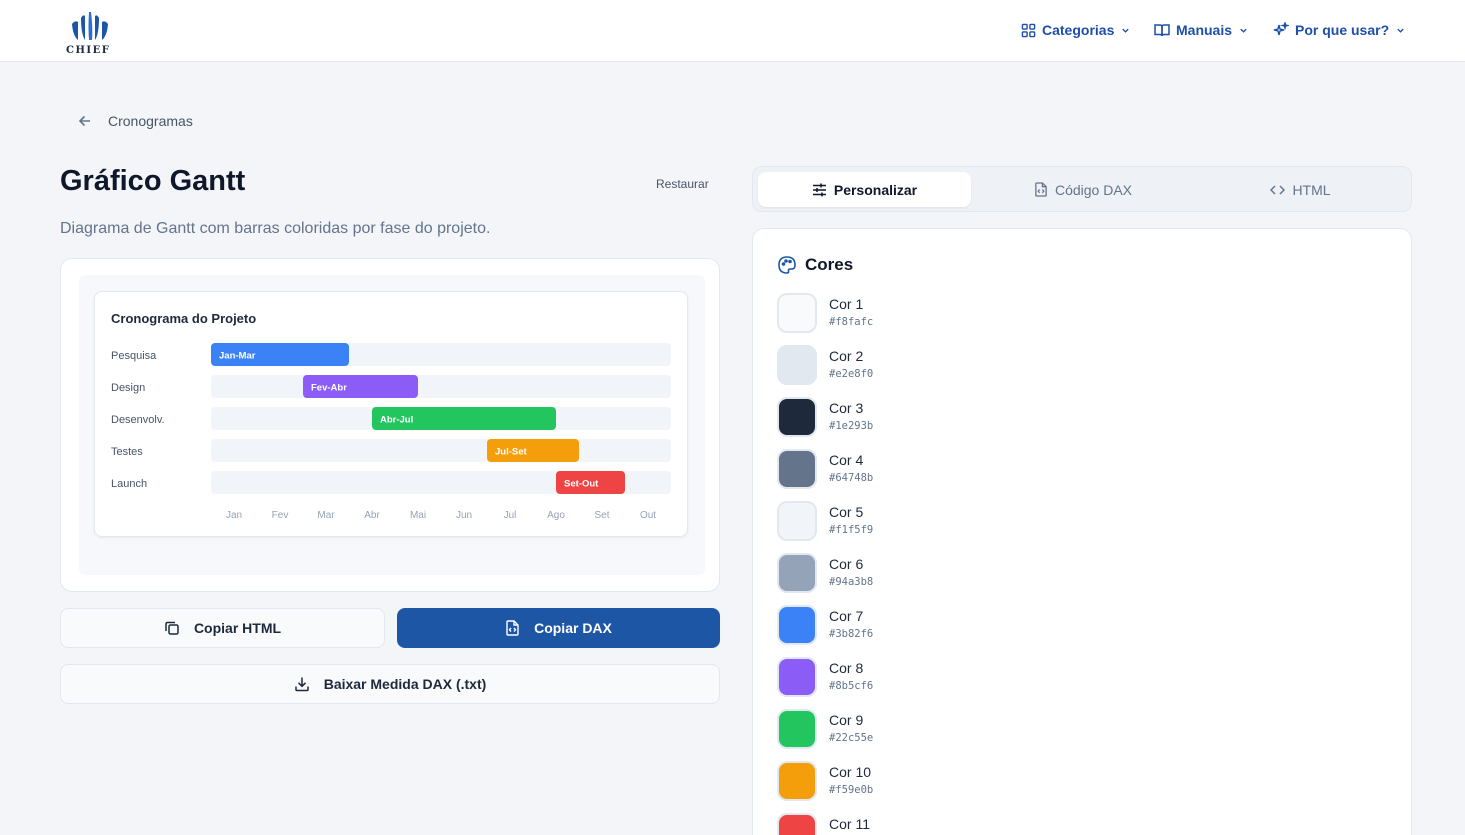 The height and width of the screenshot is (835, 1465). What do you see at coordinates (851, 322) in the screenshot?
I see `color-hex: #f8fafc` at bounding box center [851, 322].